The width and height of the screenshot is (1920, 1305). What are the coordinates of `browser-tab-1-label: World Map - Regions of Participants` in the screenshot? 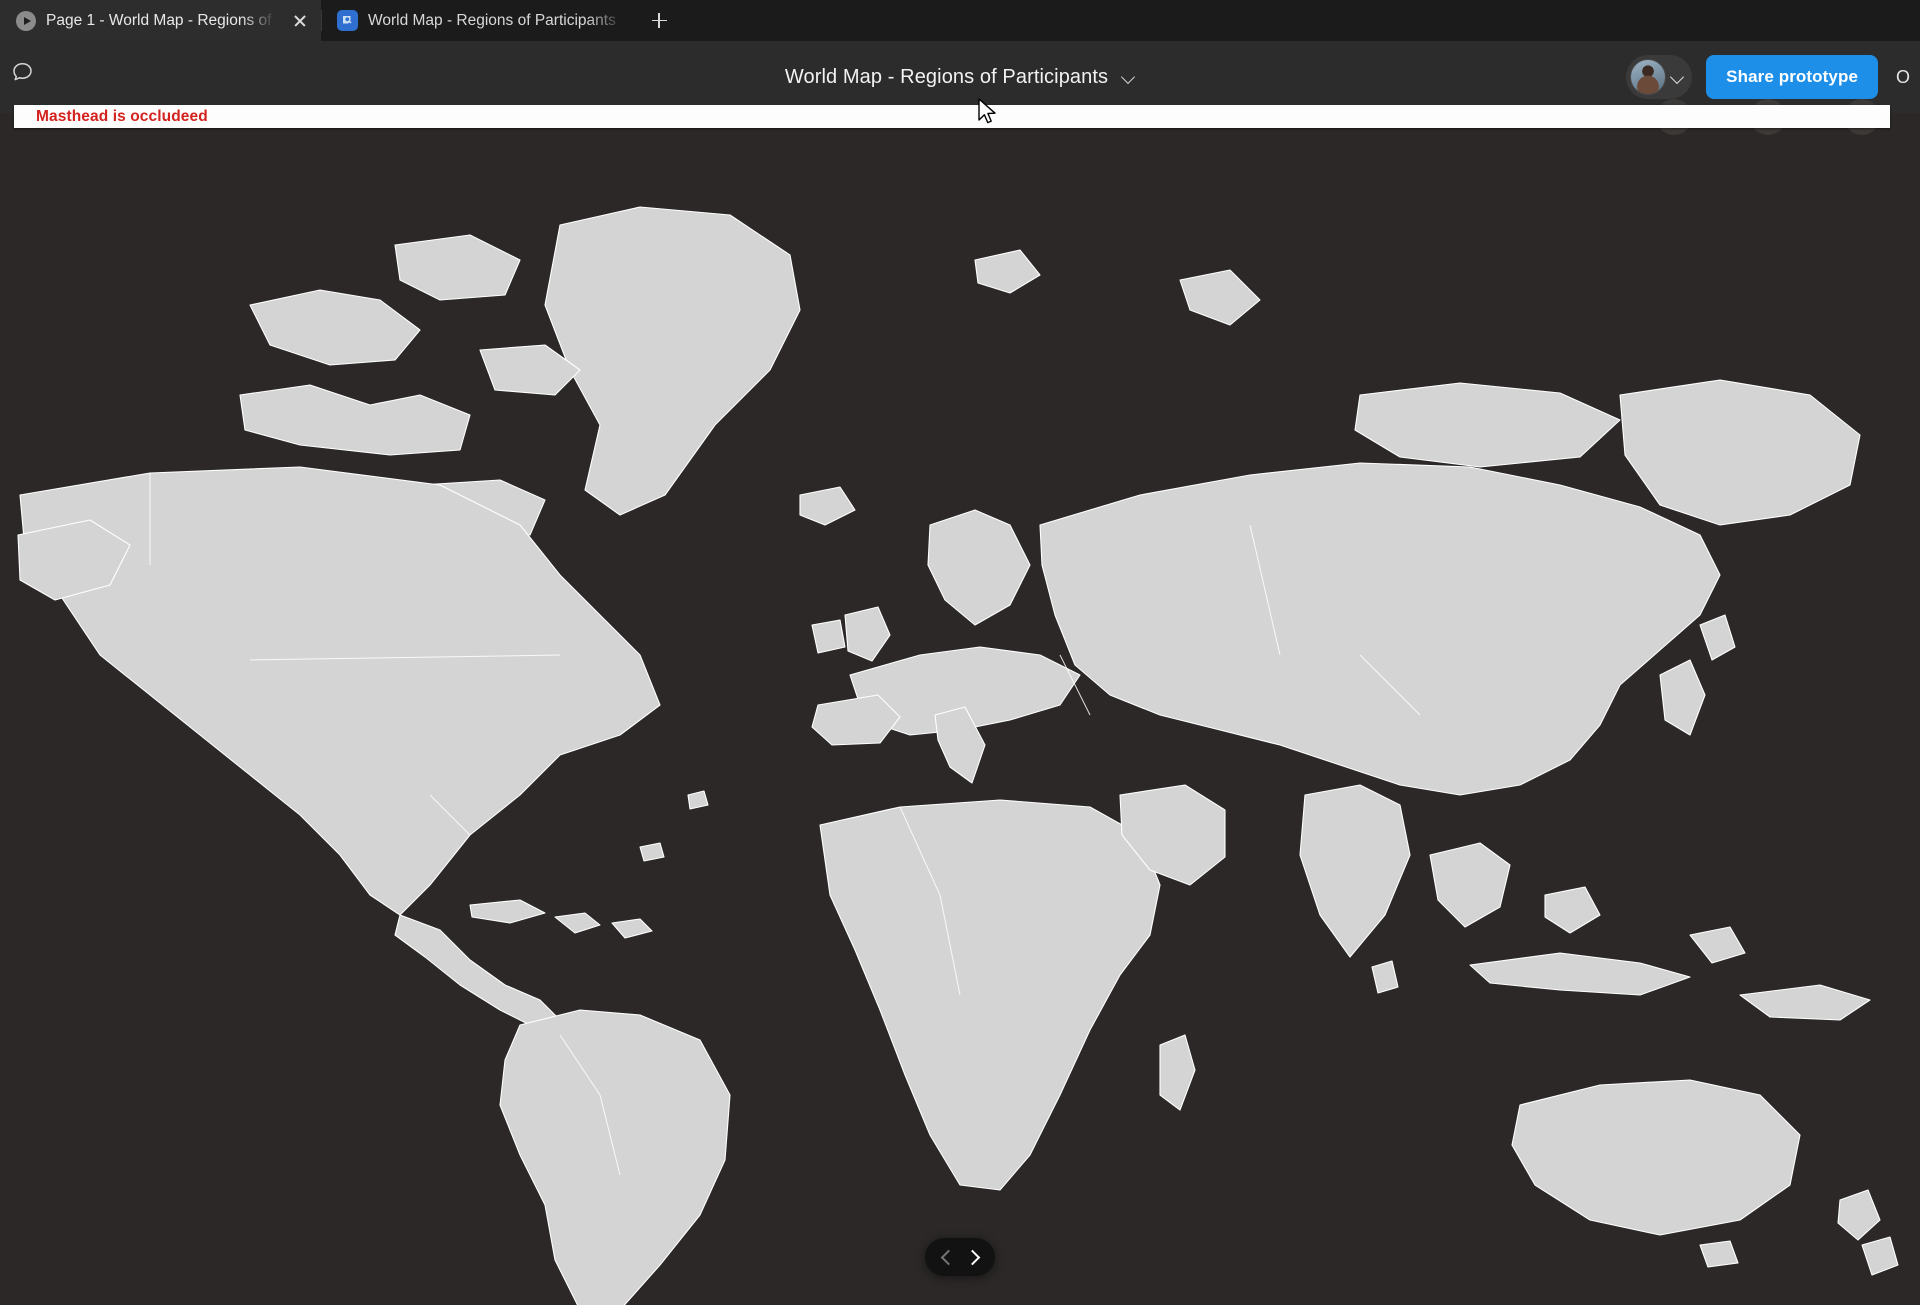 It's located at (492, 20).